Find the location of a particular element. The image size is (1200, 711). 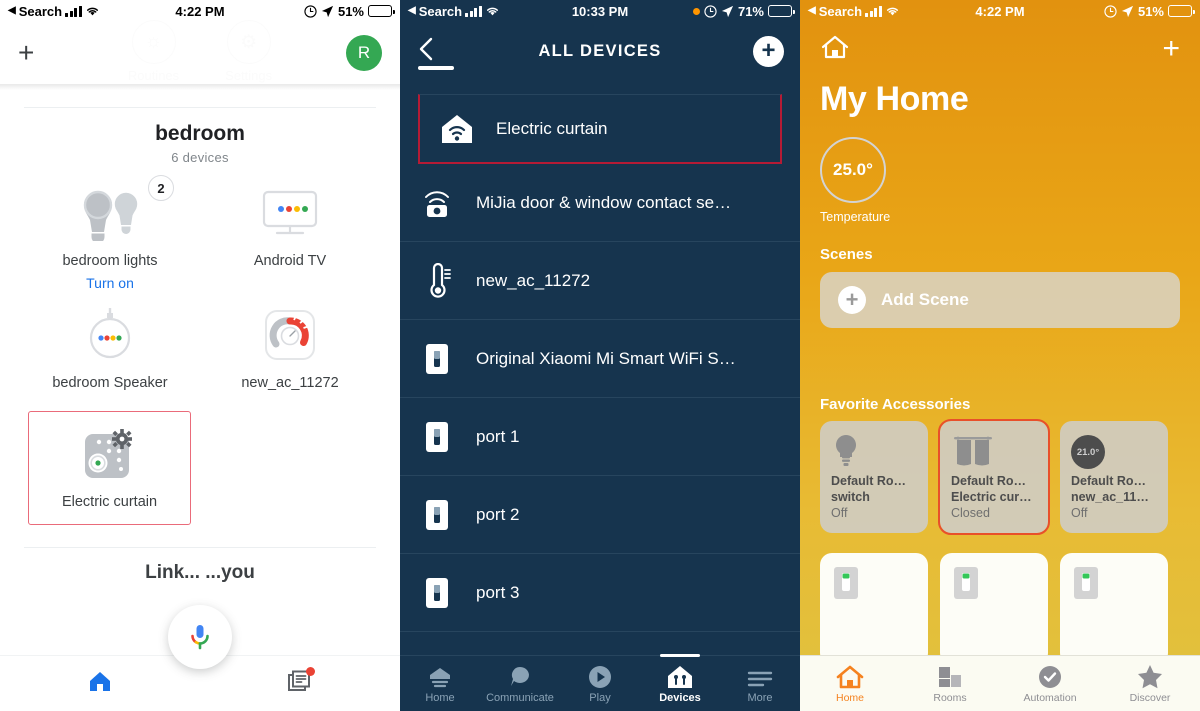

tab-devices: Devices is located at coordinates (680, 683).